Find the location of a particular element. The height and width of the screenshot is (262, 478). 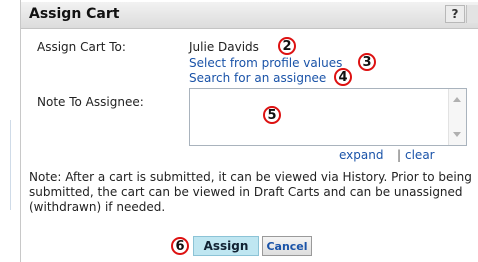

scroll-up-icon is located at coordinates (457, 99).